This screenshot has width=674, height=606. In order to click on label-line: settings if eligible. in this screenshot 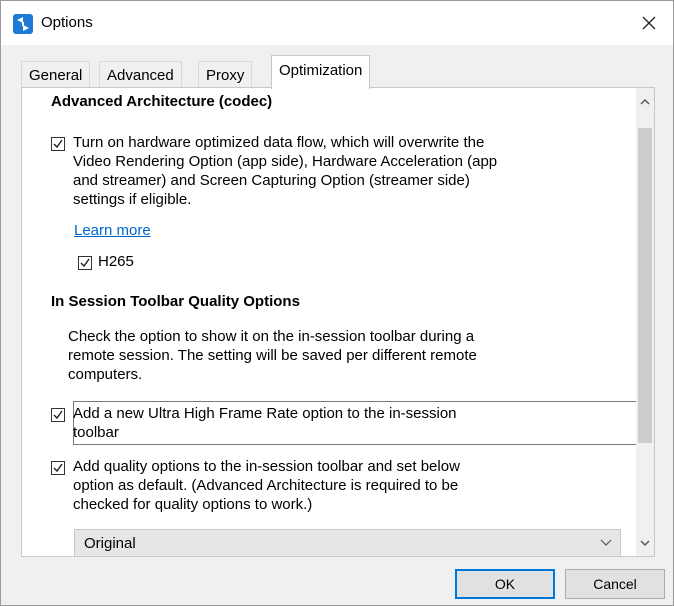, I will do `click(132, 199)`.